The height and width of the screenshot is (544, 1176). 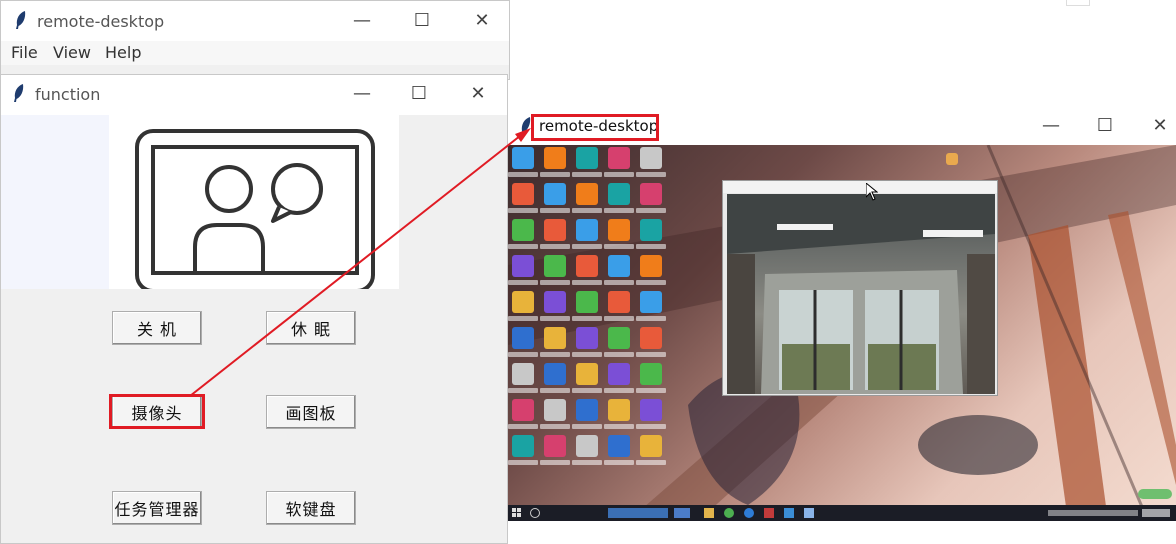 I want to click on shutdown-button: 关 机, so click(x=157, y=328).